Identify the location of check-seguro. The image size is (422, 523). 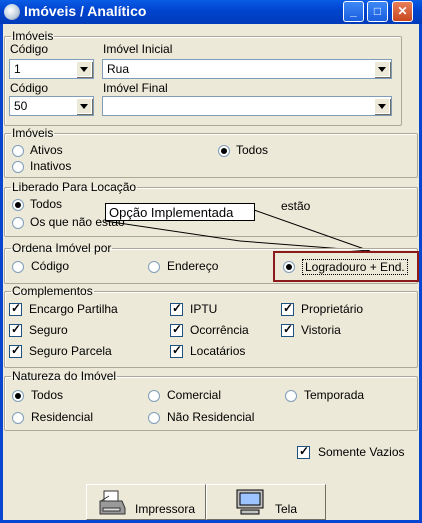
(15, 329).